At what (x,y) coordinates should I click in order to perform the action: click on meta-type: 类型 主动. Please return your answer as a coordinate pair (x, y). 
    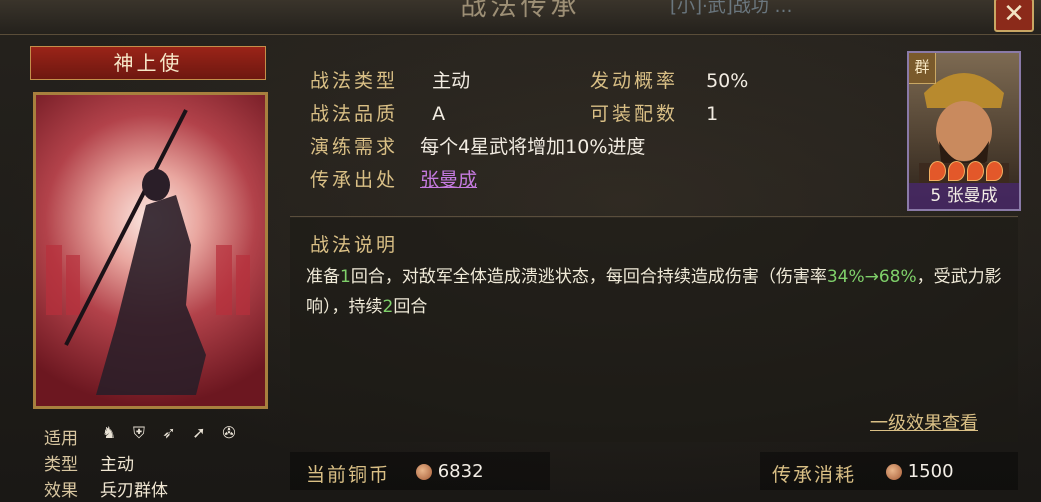
    Looking at the image, I should click on (89, 462).